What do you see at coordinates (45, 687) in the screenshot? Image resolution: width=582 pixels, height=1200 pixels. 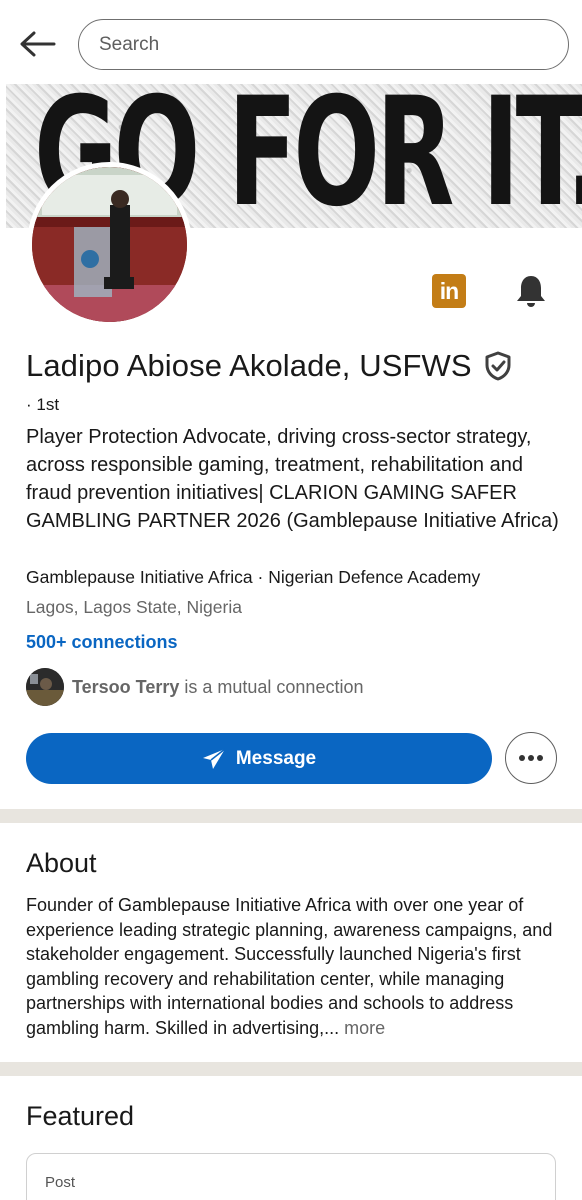 I see `mutual-avatar` at bounding box center [45, 687].